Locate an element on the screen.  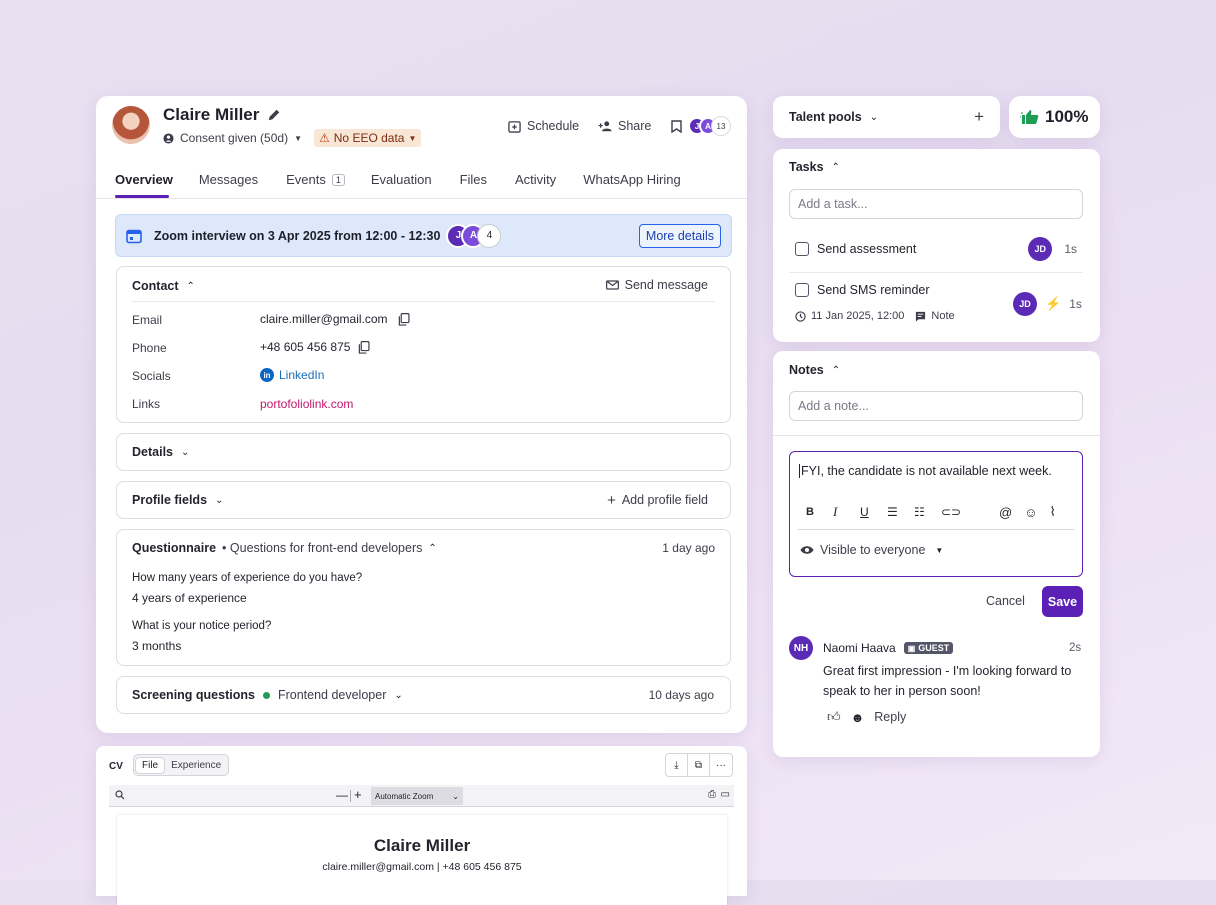
score-card: 100% is located at coordinates (1054, 117).